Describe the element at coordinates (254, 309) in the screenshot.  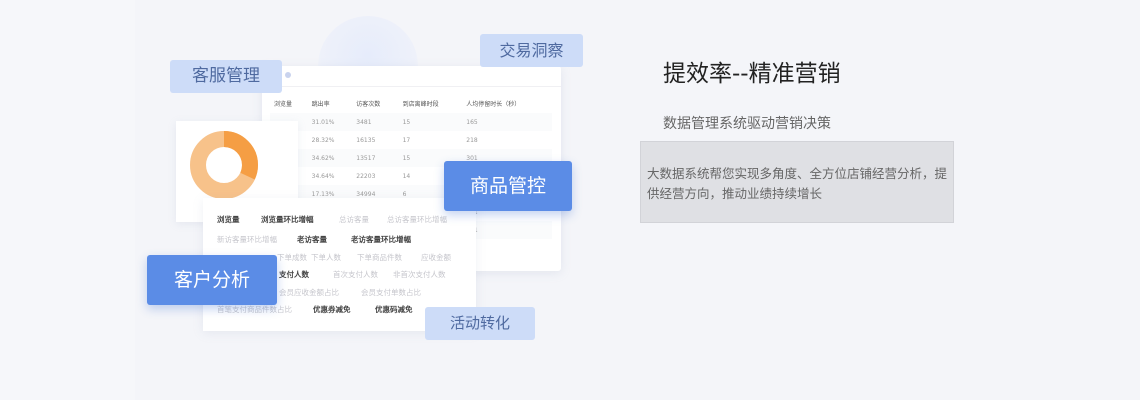
I see `metric-tag: 首笔支付商品件数占比` at that location.